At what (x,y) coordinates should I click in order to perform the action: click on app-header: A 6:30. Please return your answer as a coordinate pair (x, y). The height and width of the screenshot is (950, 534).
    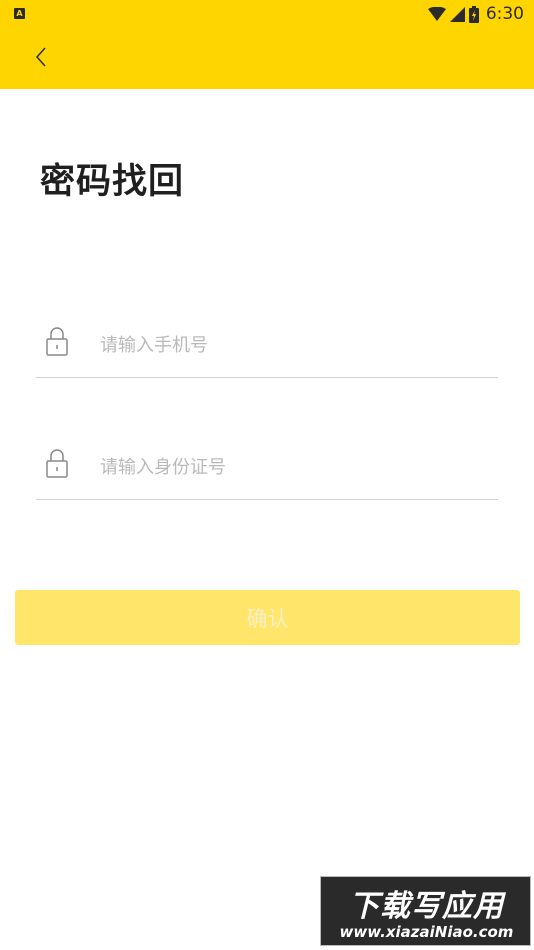
    Looking at the image, I should click on (267, 44).